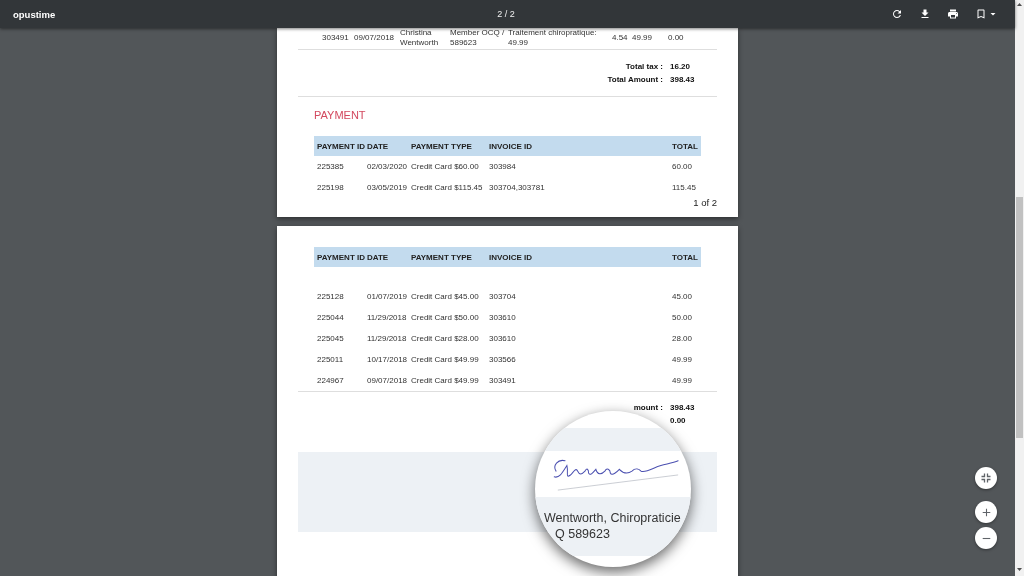  I want to click on table-cell-text: 45.00, so click(683, 296).